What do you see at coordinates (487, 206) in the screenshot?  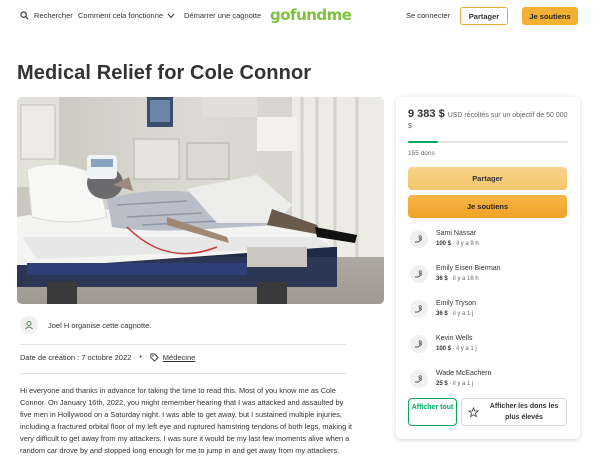 I see `donate-button: Je soutiens` at bounding box center [487, 206].